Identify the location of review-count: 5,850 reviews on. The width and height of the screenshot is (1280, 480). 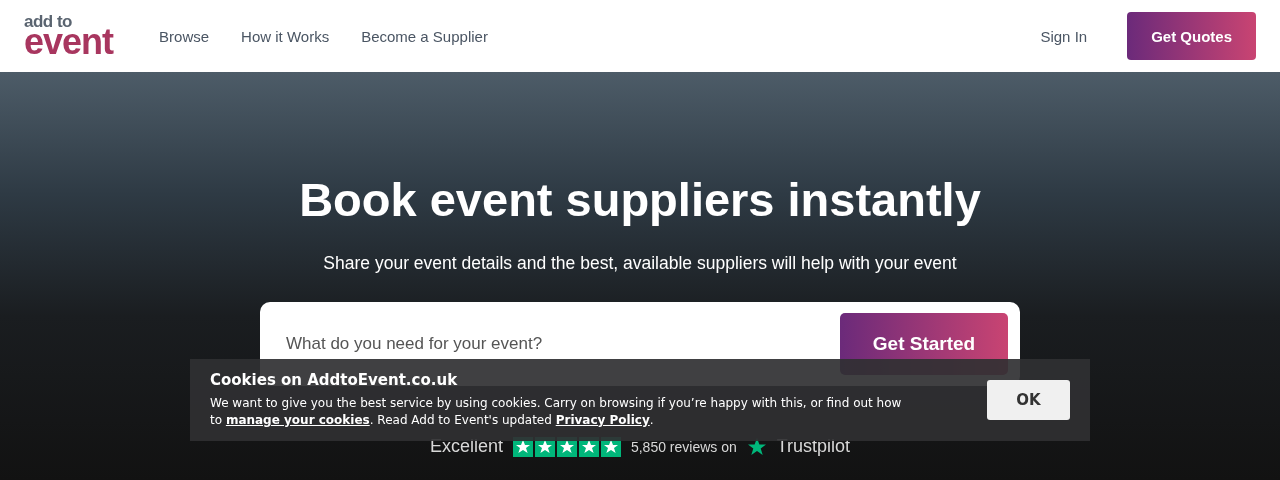
(683, 446).